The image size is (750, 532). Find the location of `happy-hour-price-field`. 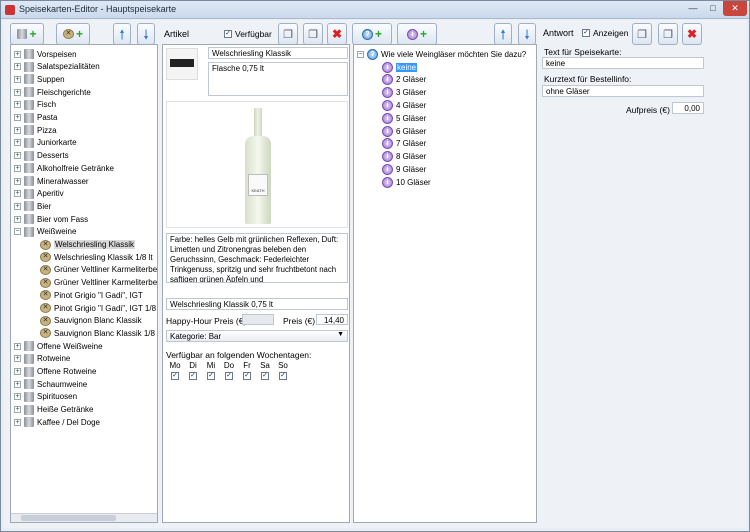

happy-hour-price-field is located at coordinates (258, 319).